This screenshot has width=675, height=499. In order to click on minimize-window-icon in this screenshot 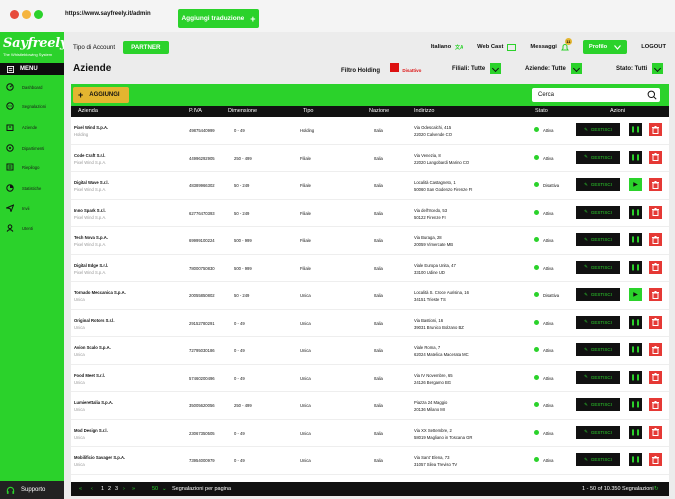, I will do `click(26, 14)`.